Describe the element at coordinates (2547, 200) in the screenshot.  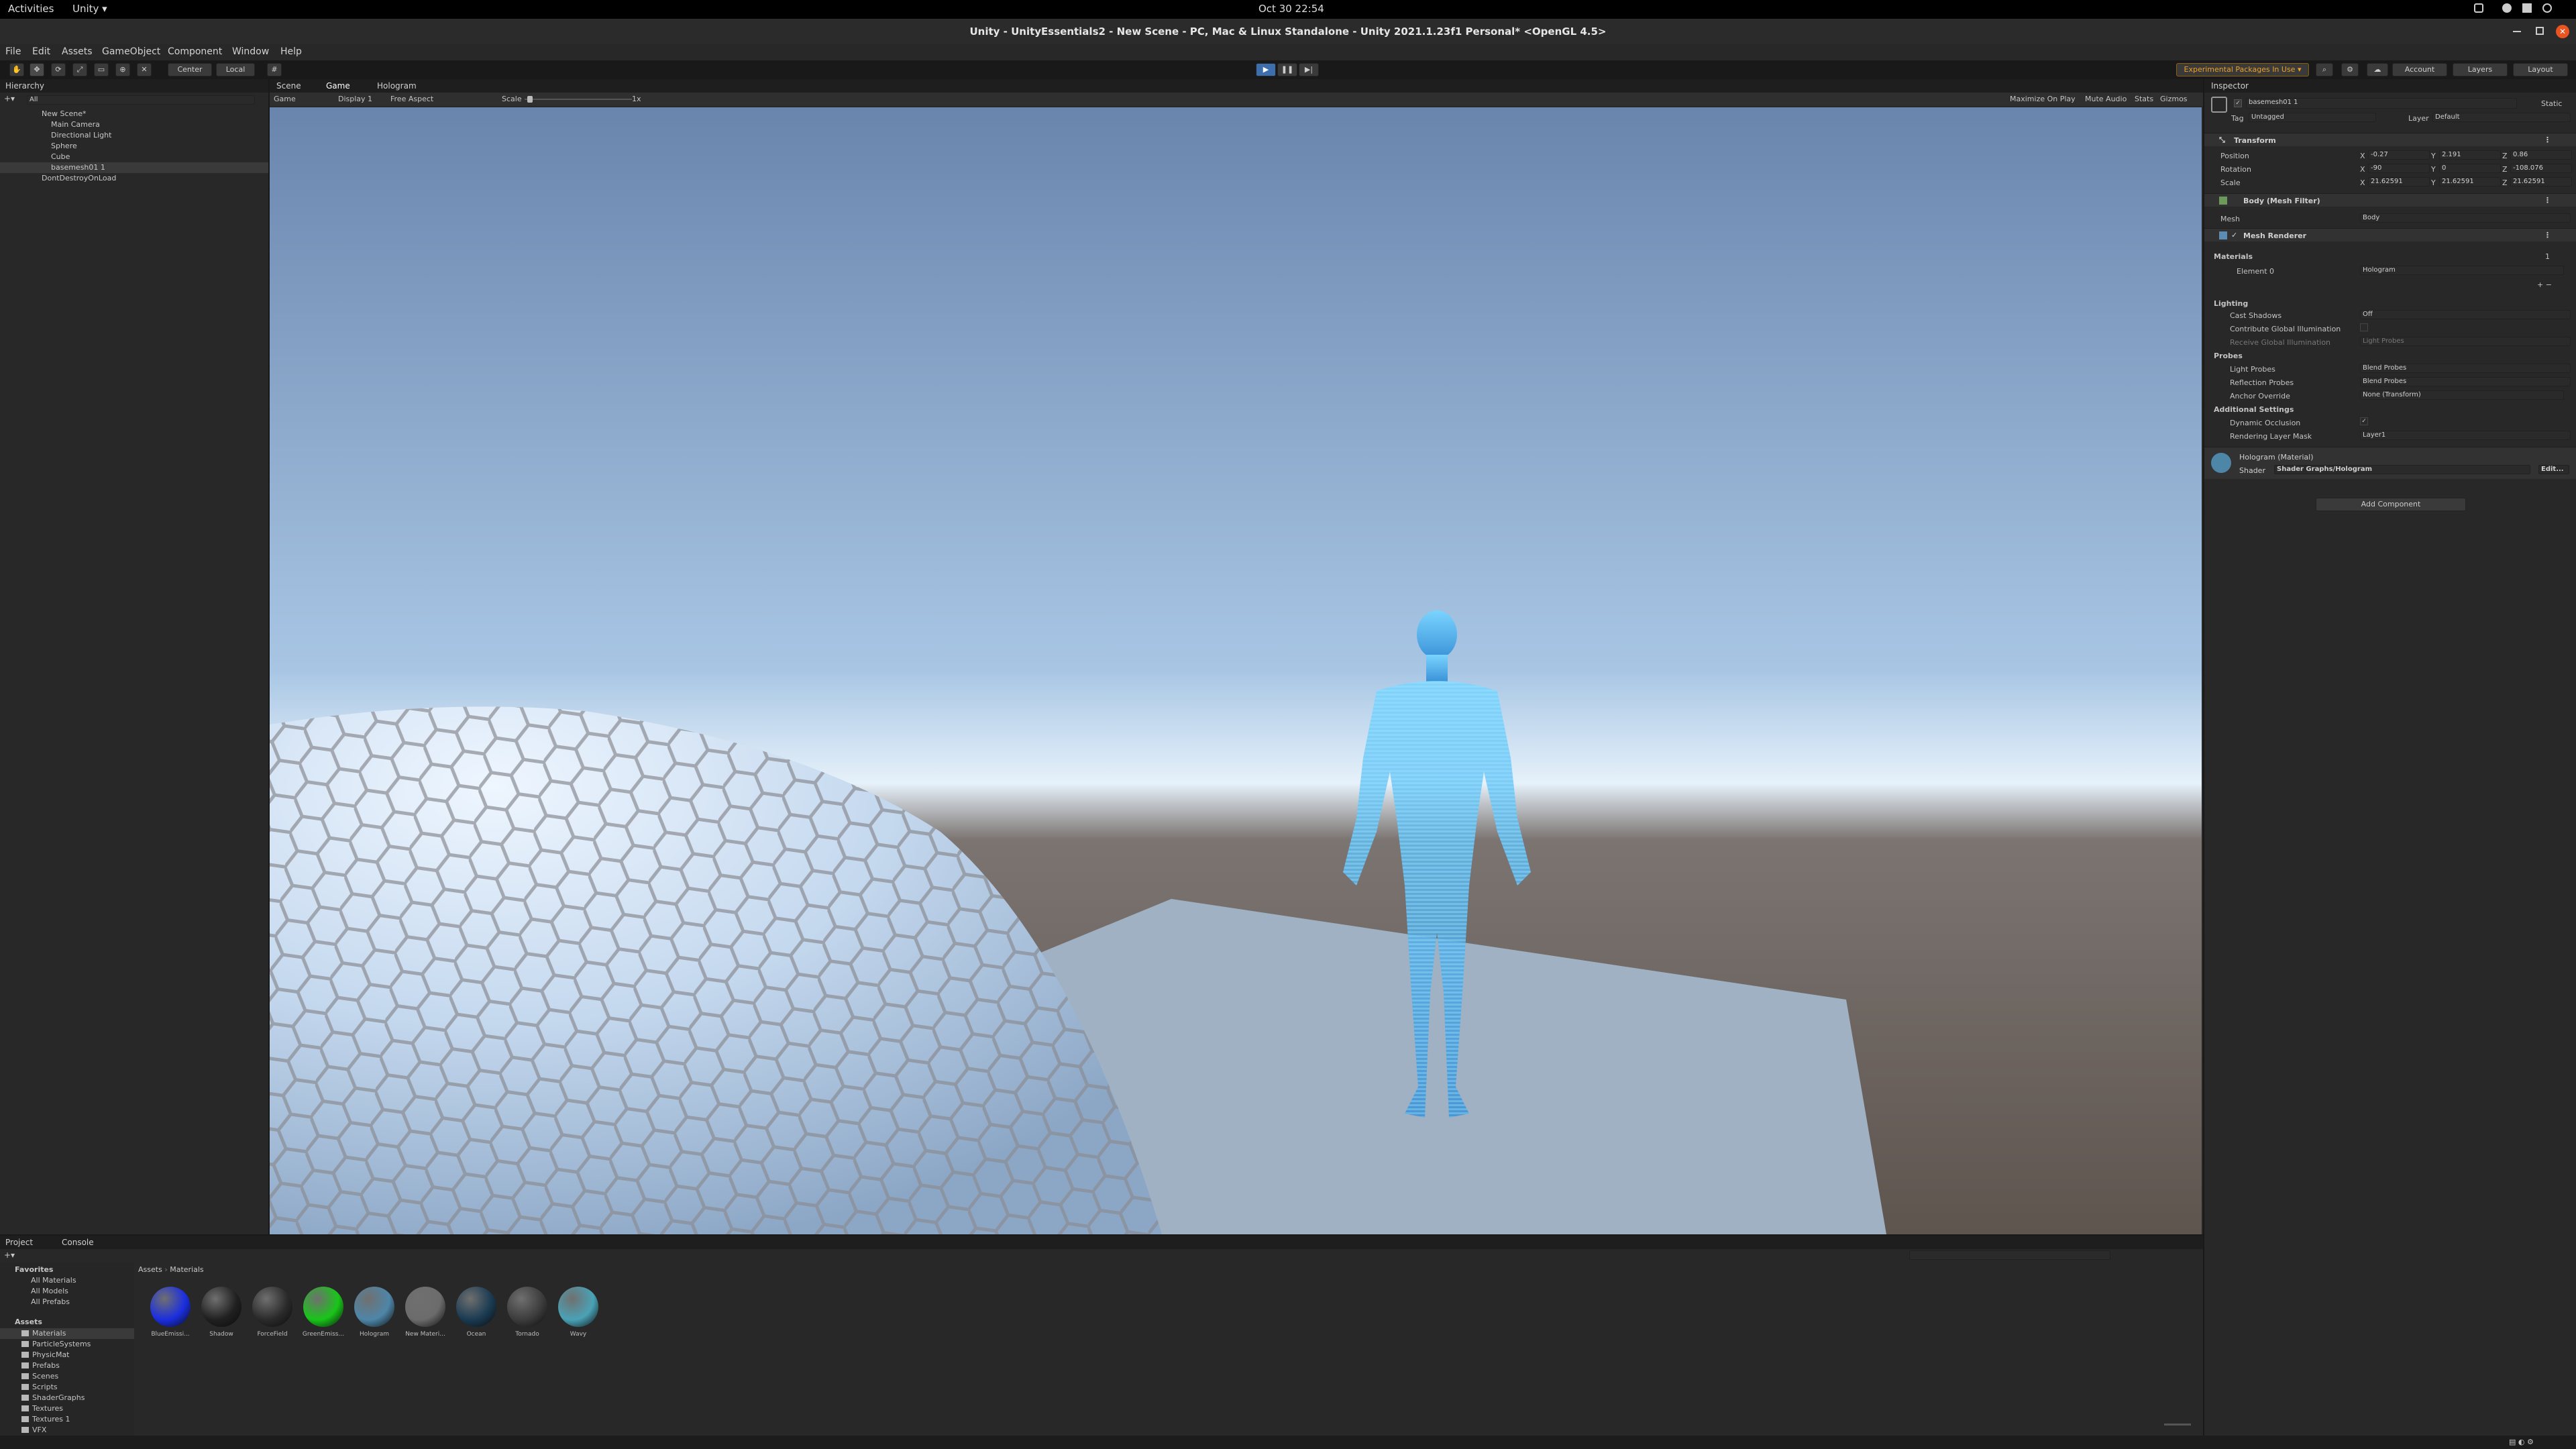
I see `mesh-filter-menu-icon: ⋮` at that location.